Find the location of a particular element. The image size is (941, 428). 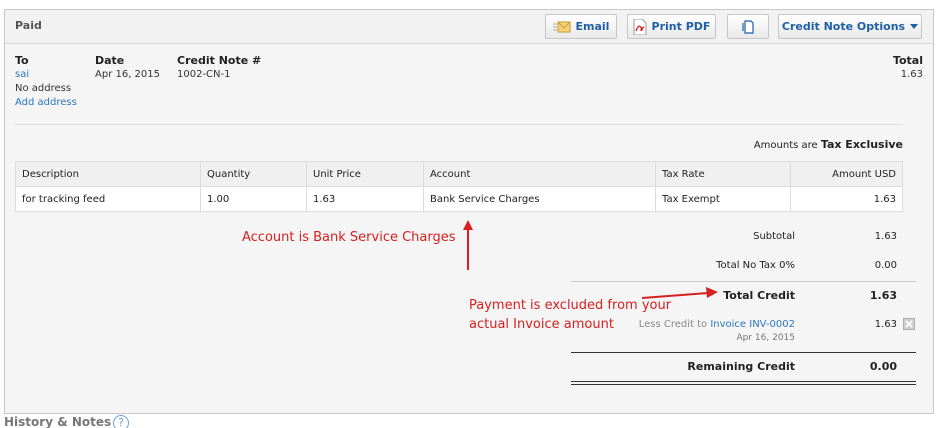

address-text: No address is located at coordinates (43, 88).